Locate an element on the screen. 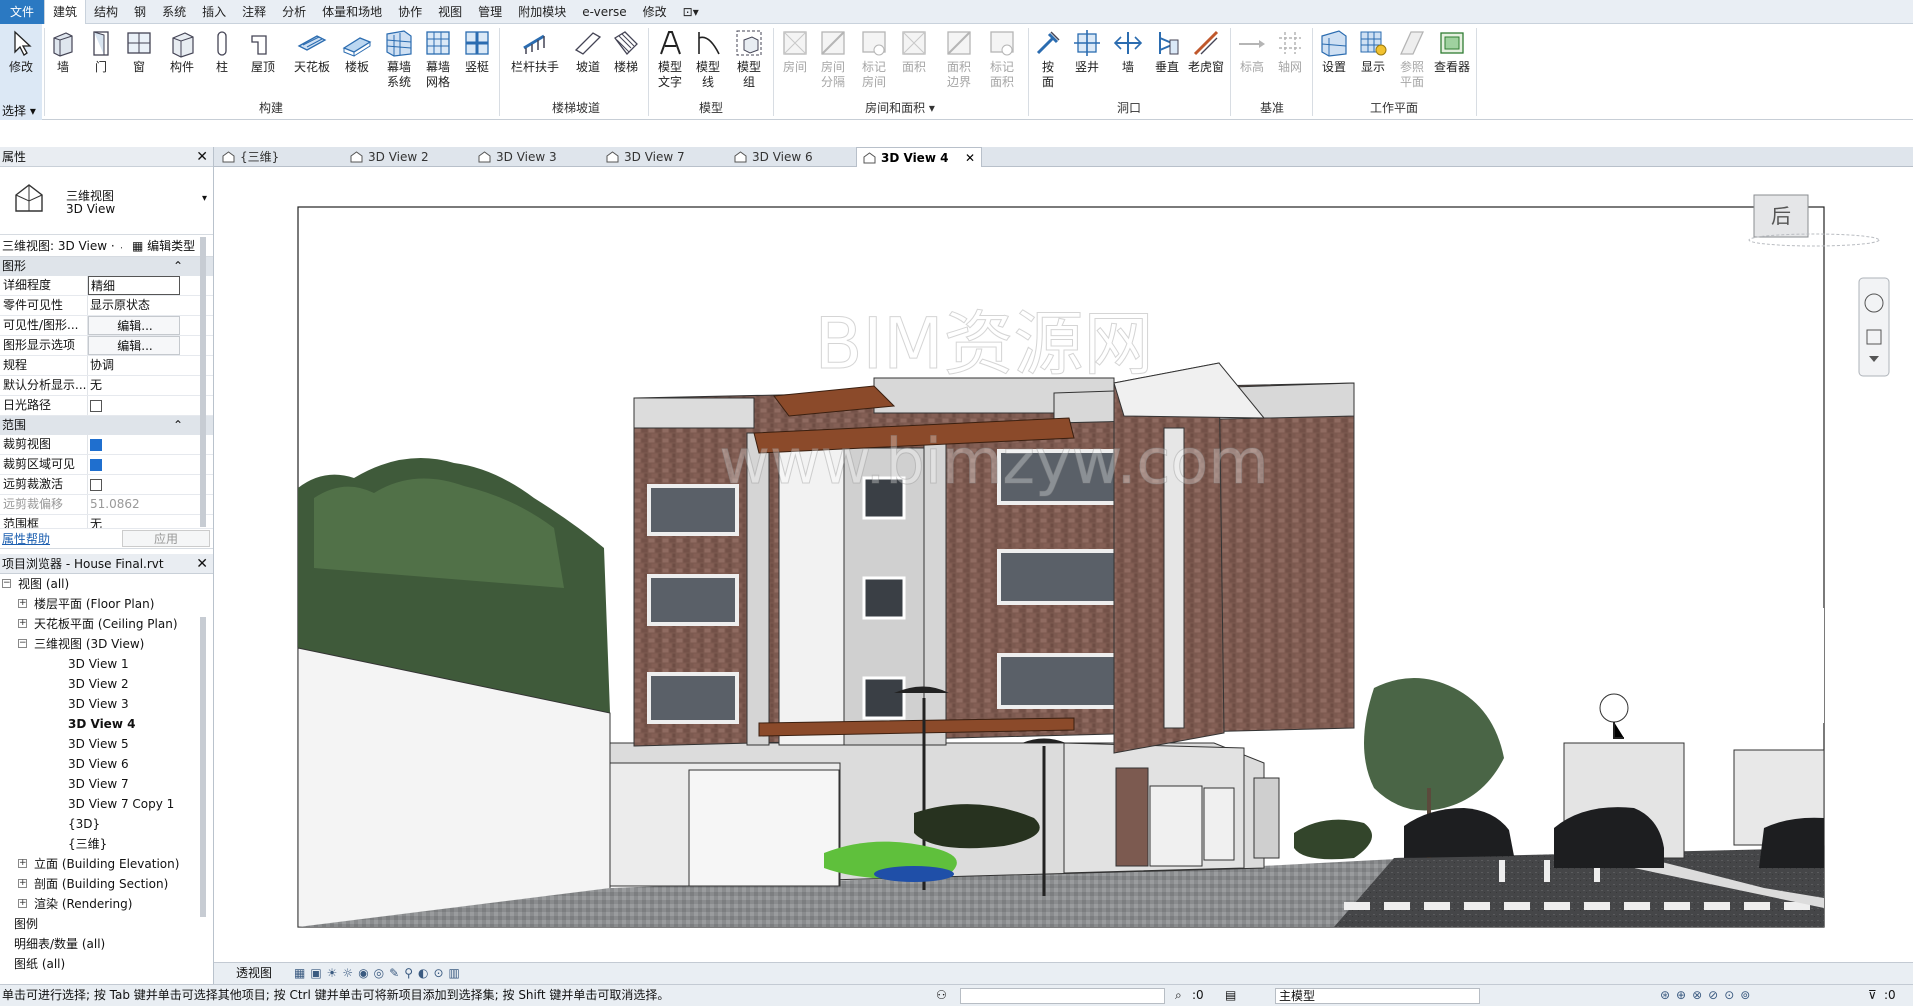 Image resolution: width=1913 pixels, height=1006 pixels. show-workplane-button: 显示 is located at coordinates (1373, 51).